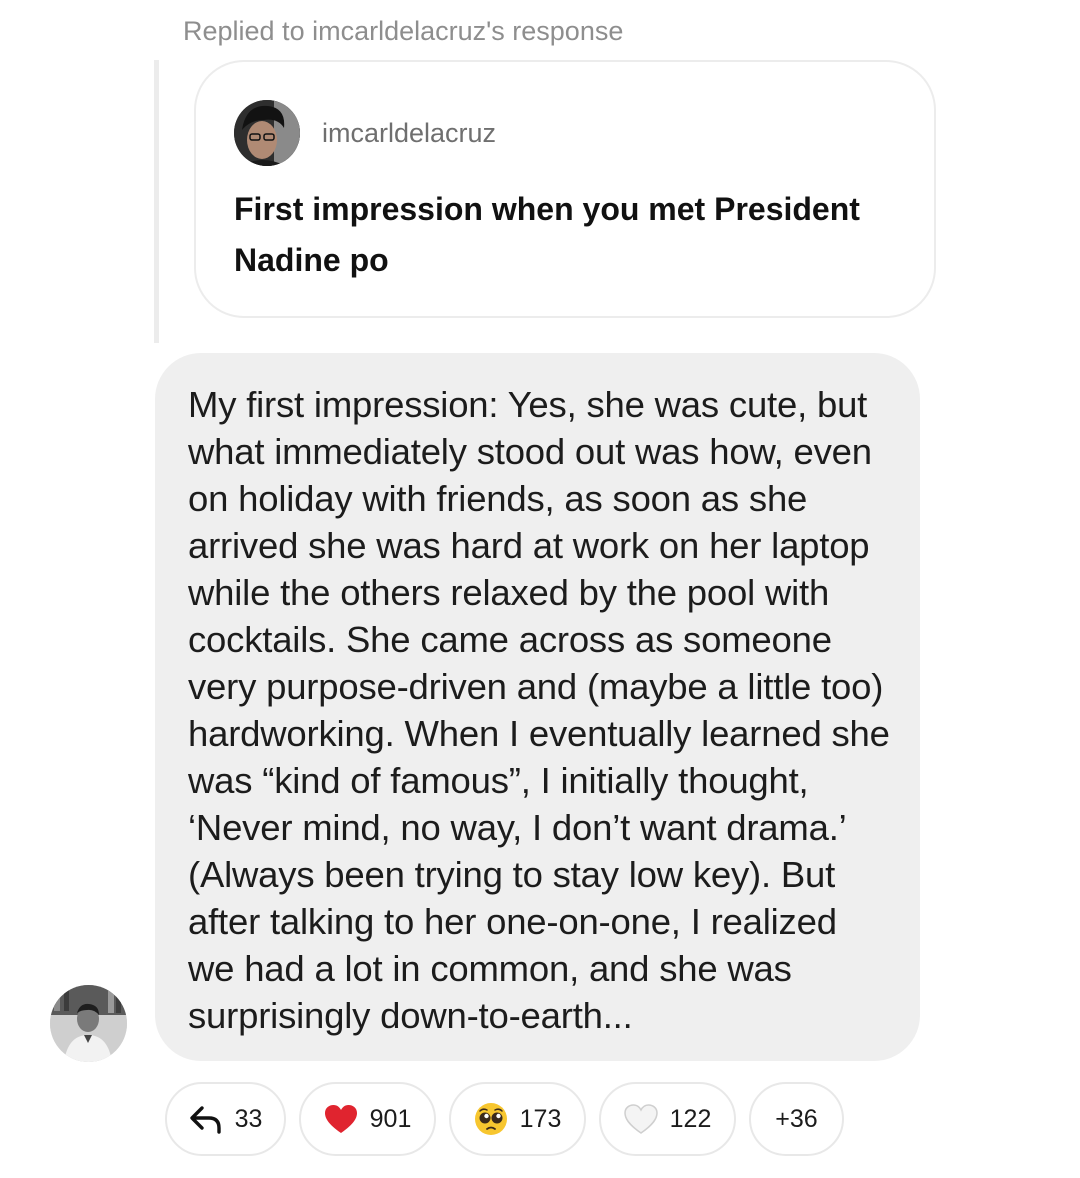 This screenshot has width=1080, height=1178. I want to click on reply-chip: 33, so click(225, 1119).